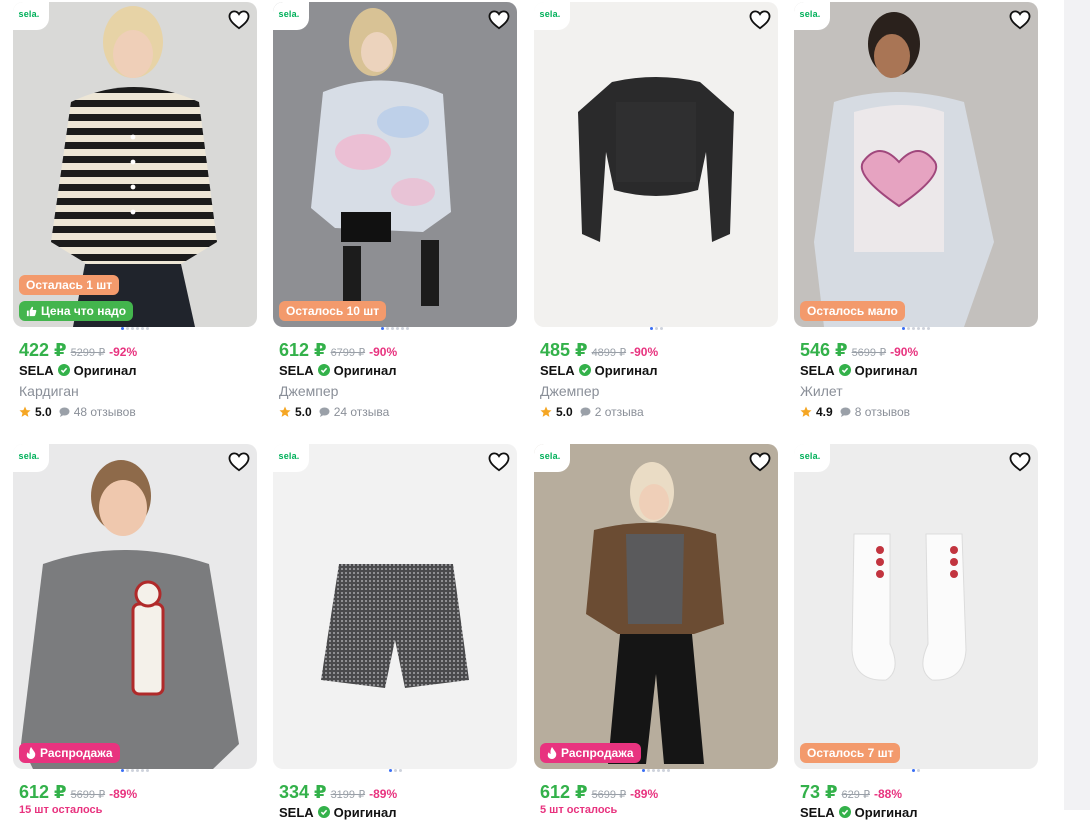  What do you see at coordinates (291, 16) in the screenshot?
I see `brand-logo: sela.` at bounding box center [291, 16].